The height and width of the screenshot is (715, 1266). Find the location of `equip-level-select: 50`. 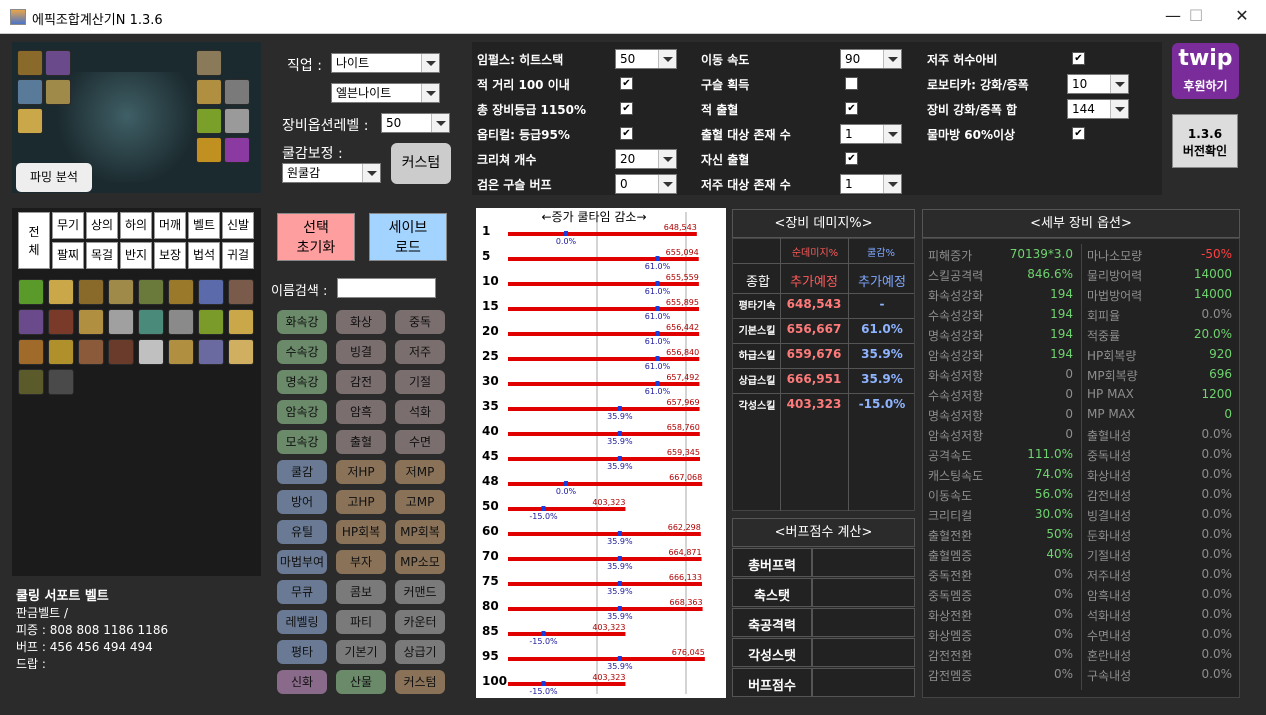

equip-level-select: 50 is located at coordinates (415, 123).